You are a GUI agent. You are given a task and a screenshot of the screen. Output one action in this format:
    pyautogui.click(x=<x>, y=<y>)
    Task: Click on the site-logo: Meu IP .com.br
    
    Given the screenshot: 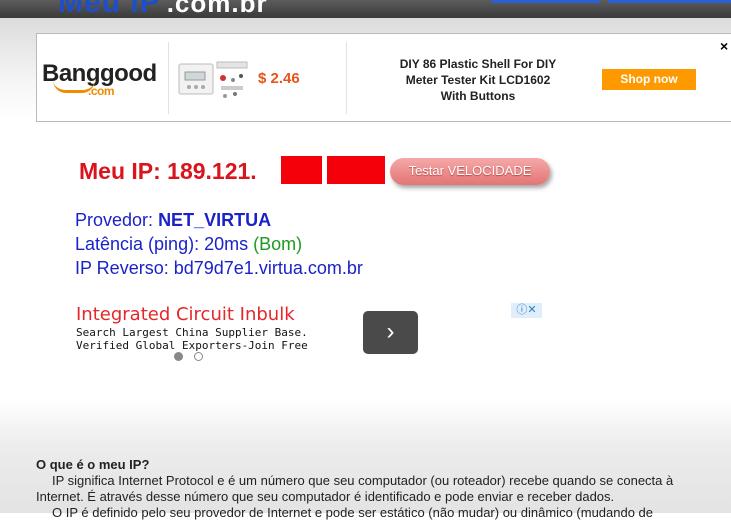 What is the action you would take?
    pyautogui.click(x=163, y=10)
    